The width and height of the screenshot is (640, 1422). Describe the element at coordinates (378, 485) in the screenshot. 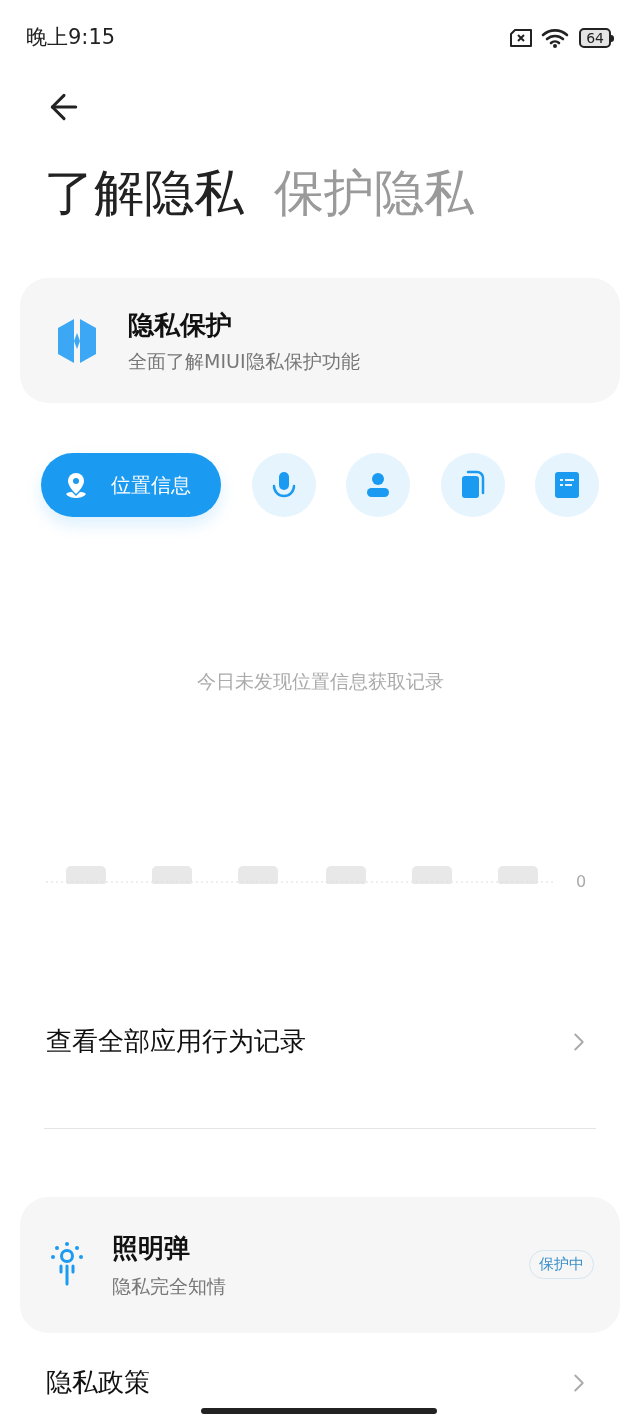

I see `person-icon` at that location.